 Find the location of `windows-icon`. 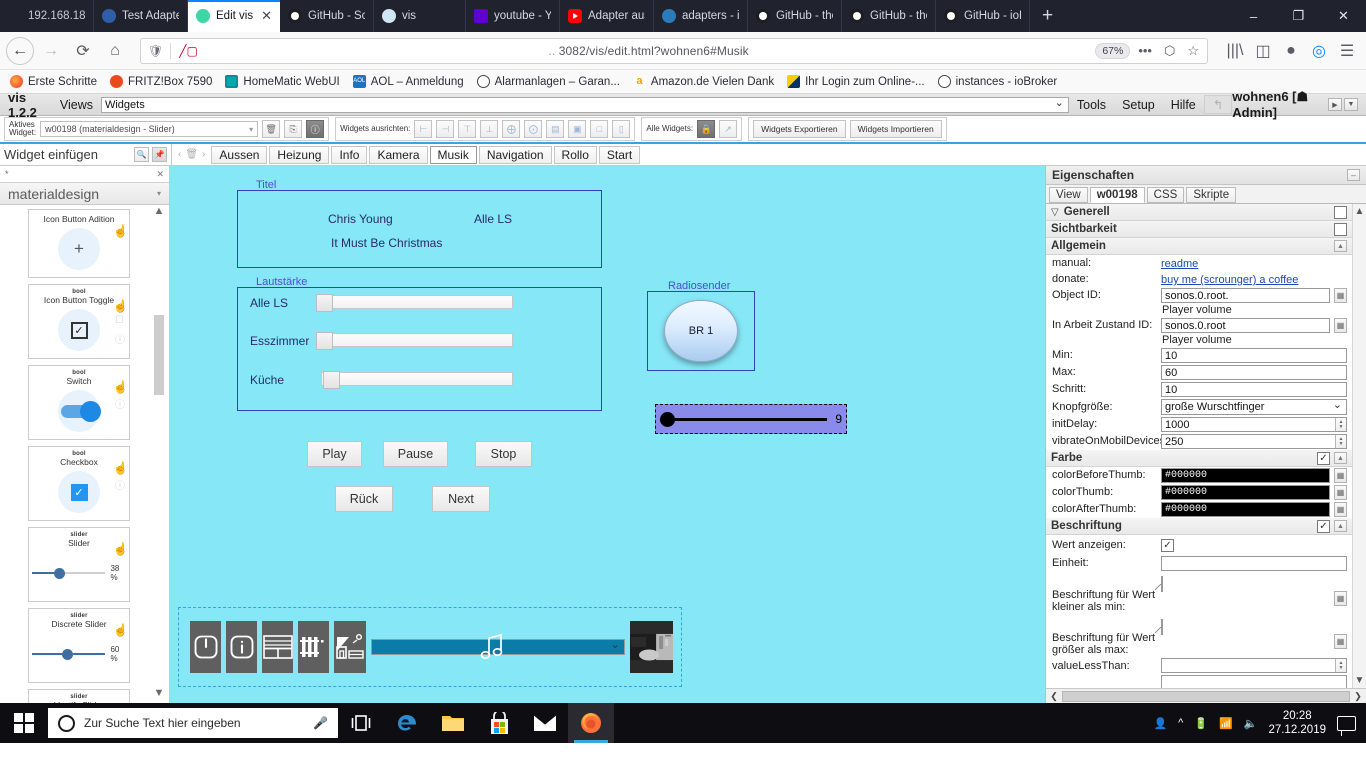

windows-icon is located at coordinates (24, 723).